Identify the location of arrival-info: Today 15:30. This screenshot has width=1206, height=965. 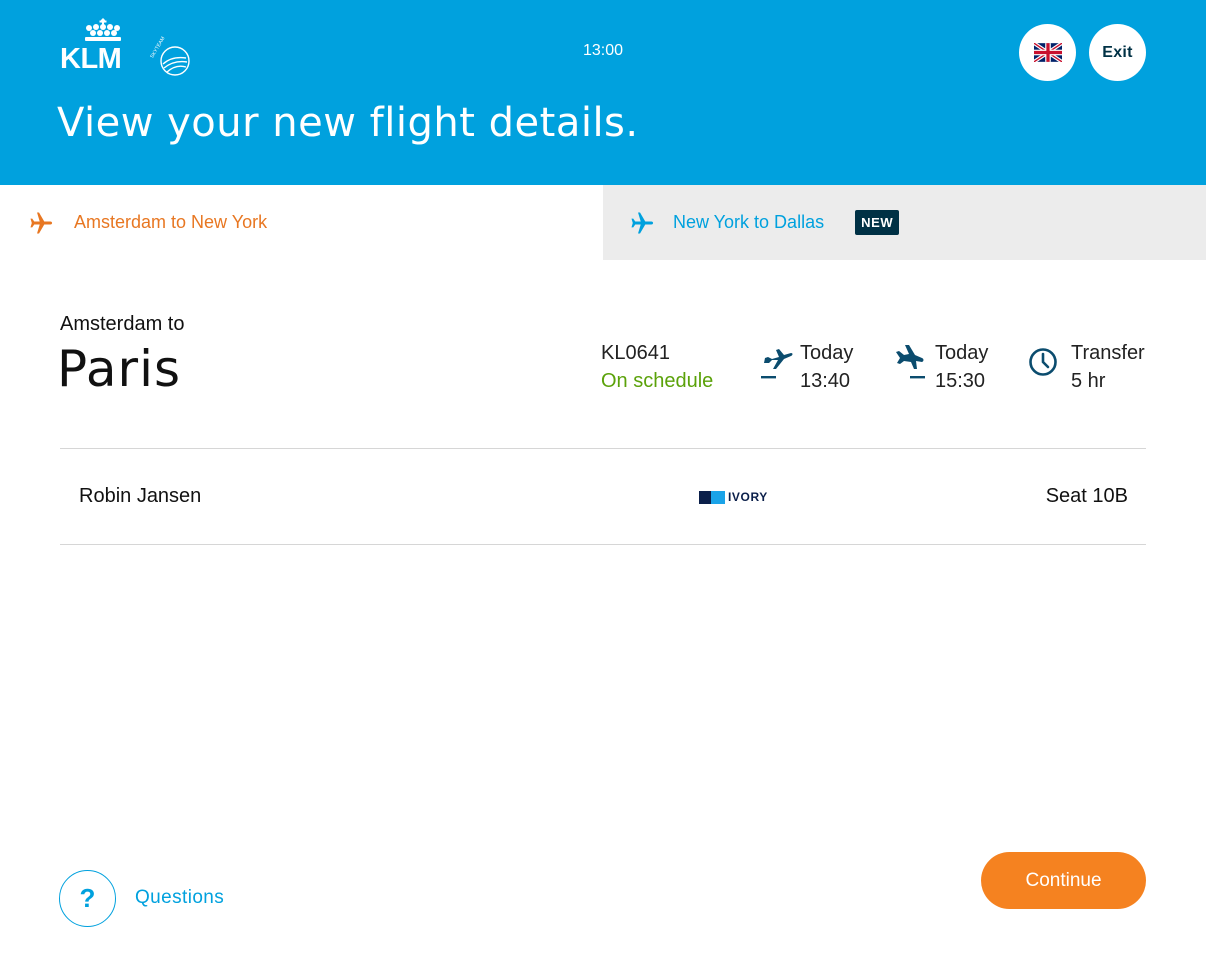
(948, 368).